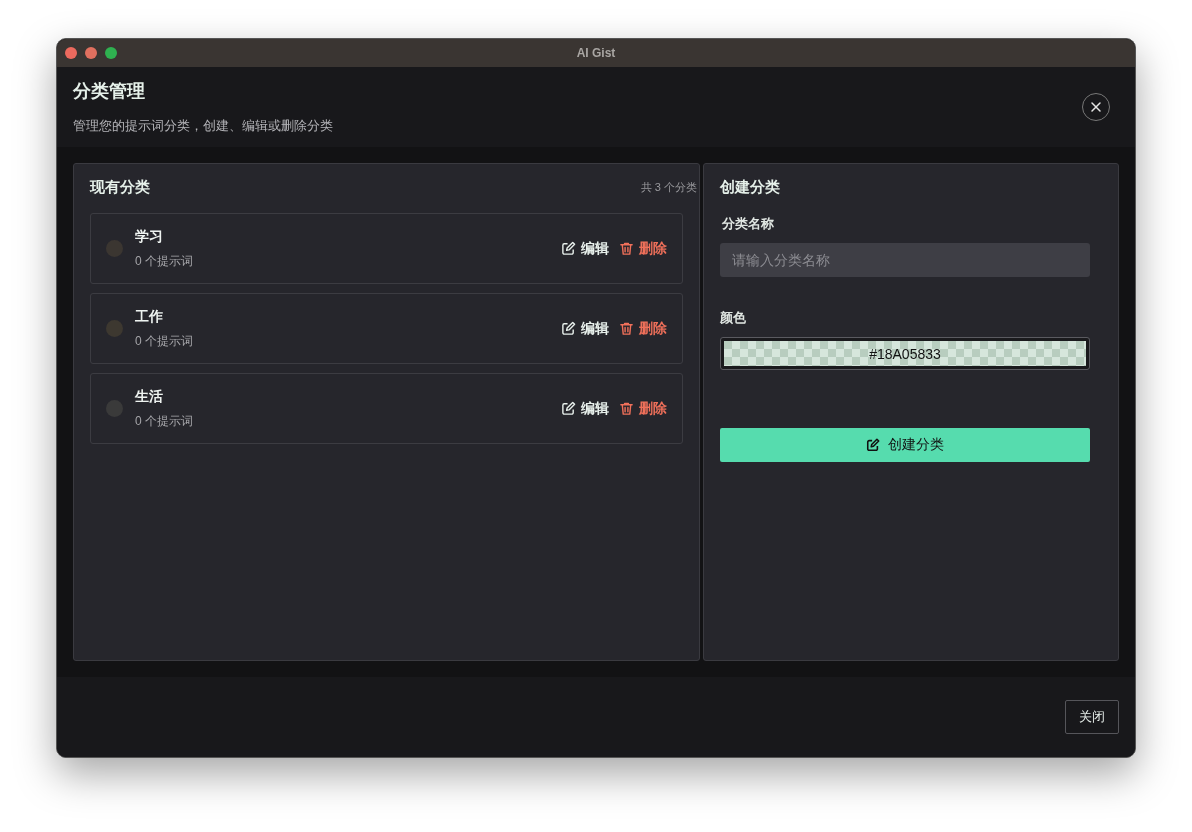 The image size is (1192, 832). I want to click on zoom-window-button, so click(111, 53).